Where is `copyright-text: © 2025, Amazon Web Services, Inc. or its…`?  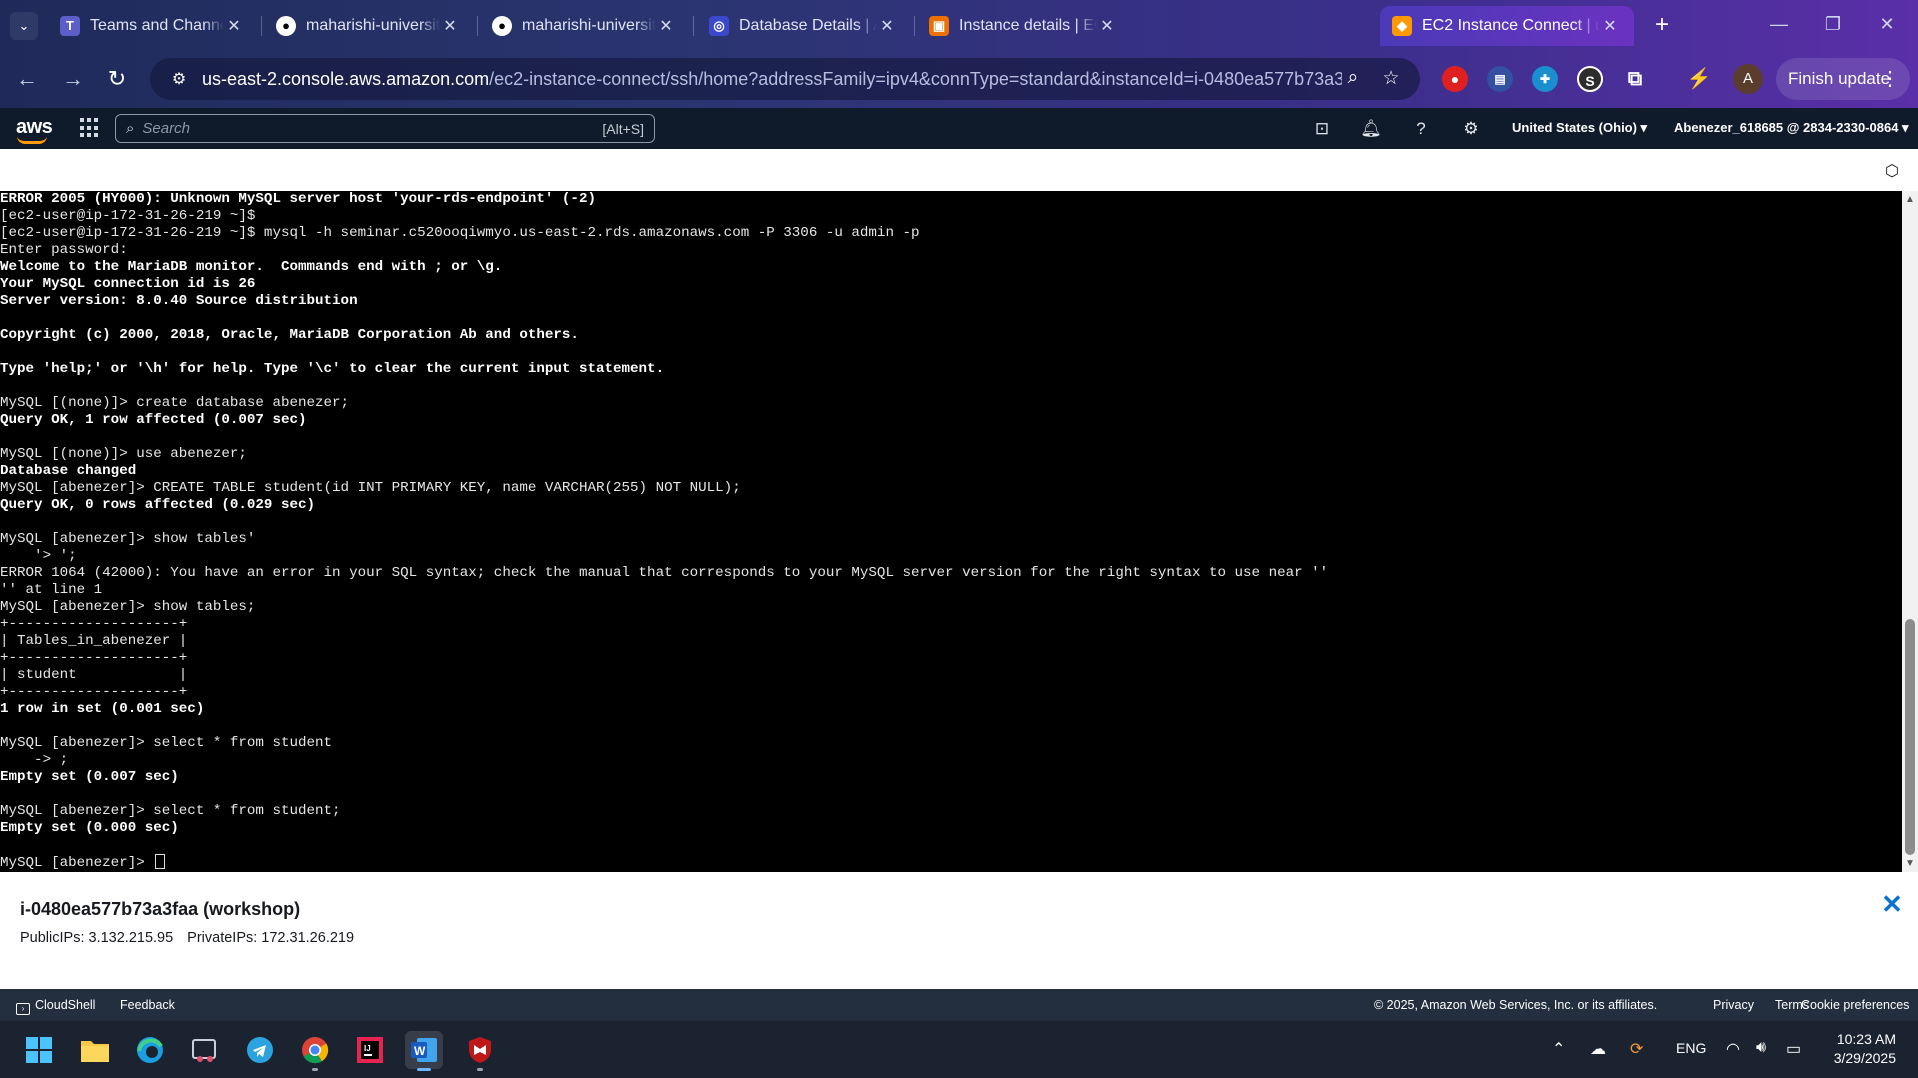
copyright-text: © 2025, Amazon Web Services, Inc. or its… is located at coordinates (1516, 1005).